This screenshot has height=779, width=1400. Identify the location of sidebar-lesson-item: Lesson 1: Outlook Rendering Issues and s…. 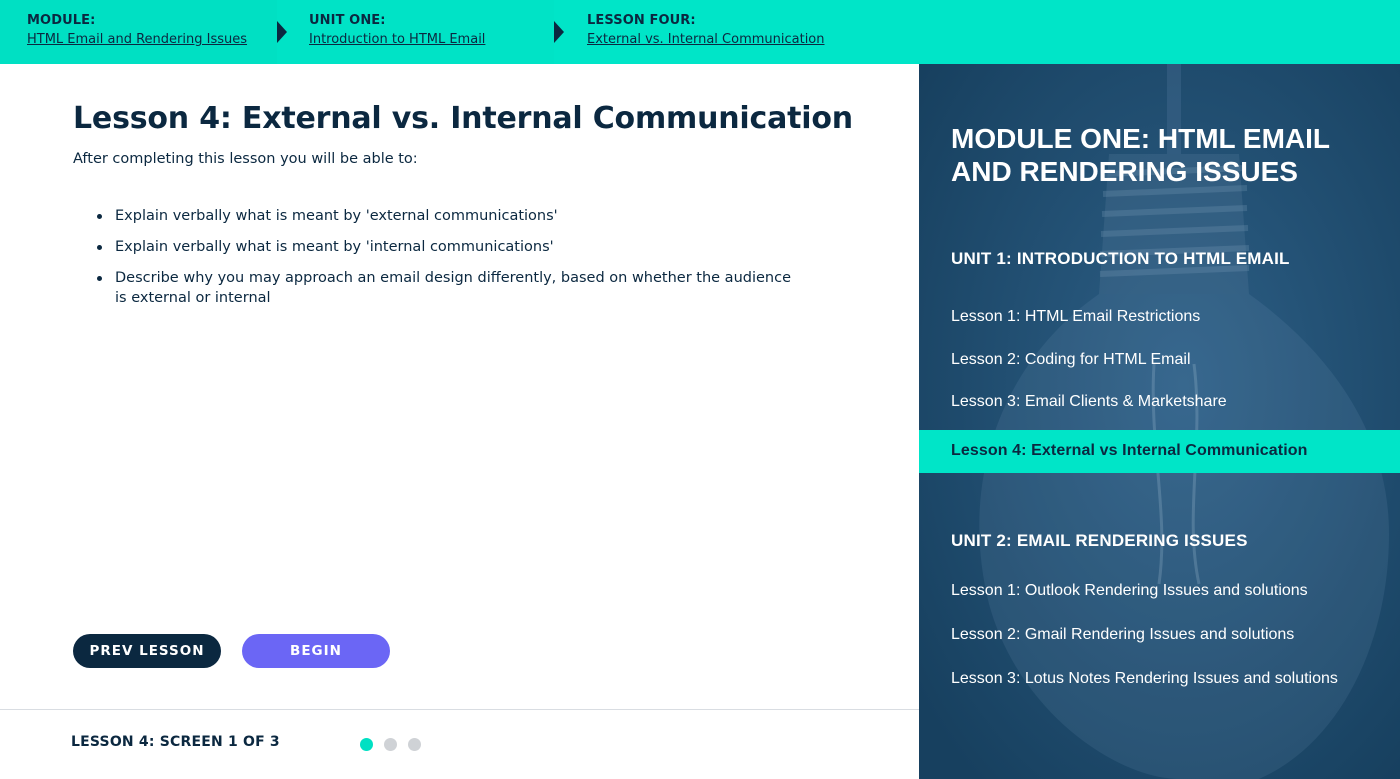
(1129, 591).